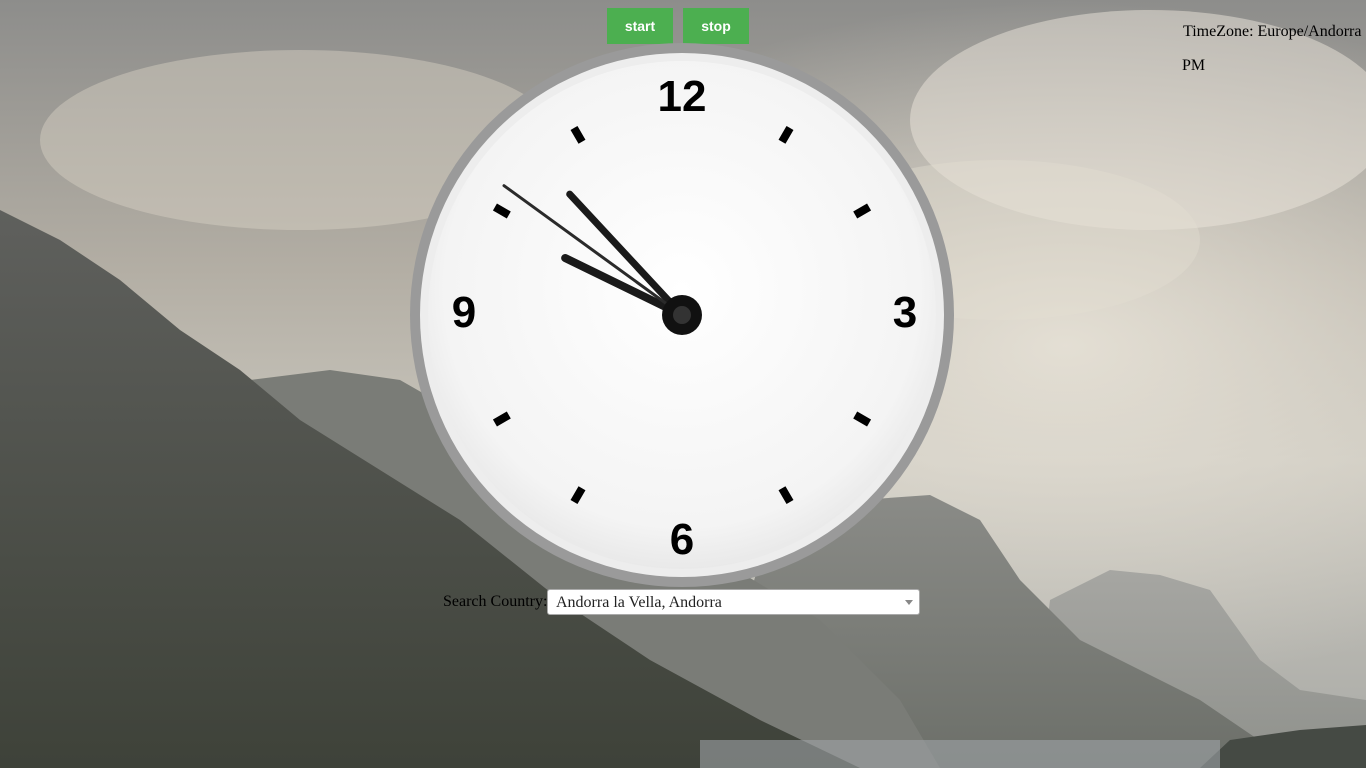 The height and width of the screenshot is (768, 1366). Describe the element at coordinates (1194, 65) in the screenshot. I see `meridiem-label: PM` at that location.